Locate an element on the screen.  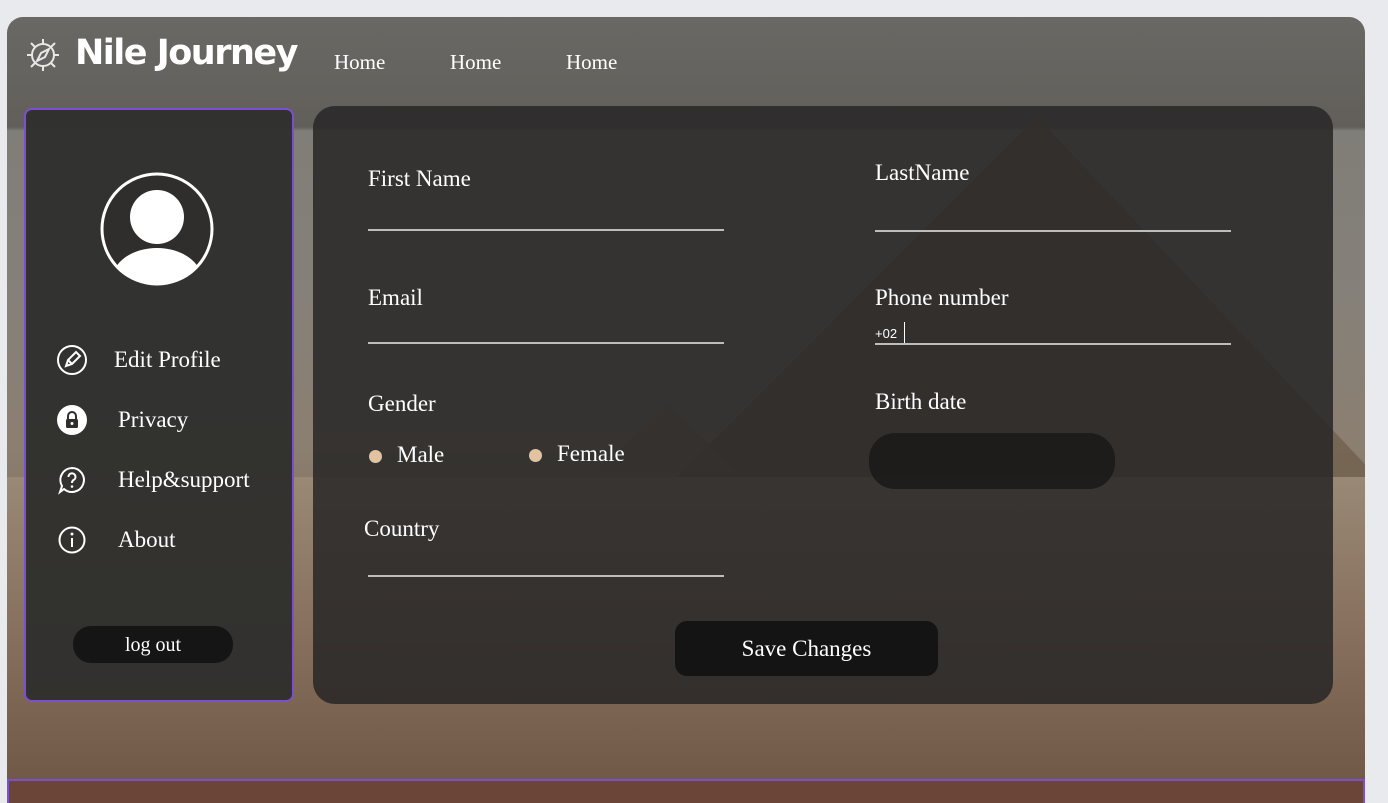
gender-option-female: Female is located at coordinates (591, 454).